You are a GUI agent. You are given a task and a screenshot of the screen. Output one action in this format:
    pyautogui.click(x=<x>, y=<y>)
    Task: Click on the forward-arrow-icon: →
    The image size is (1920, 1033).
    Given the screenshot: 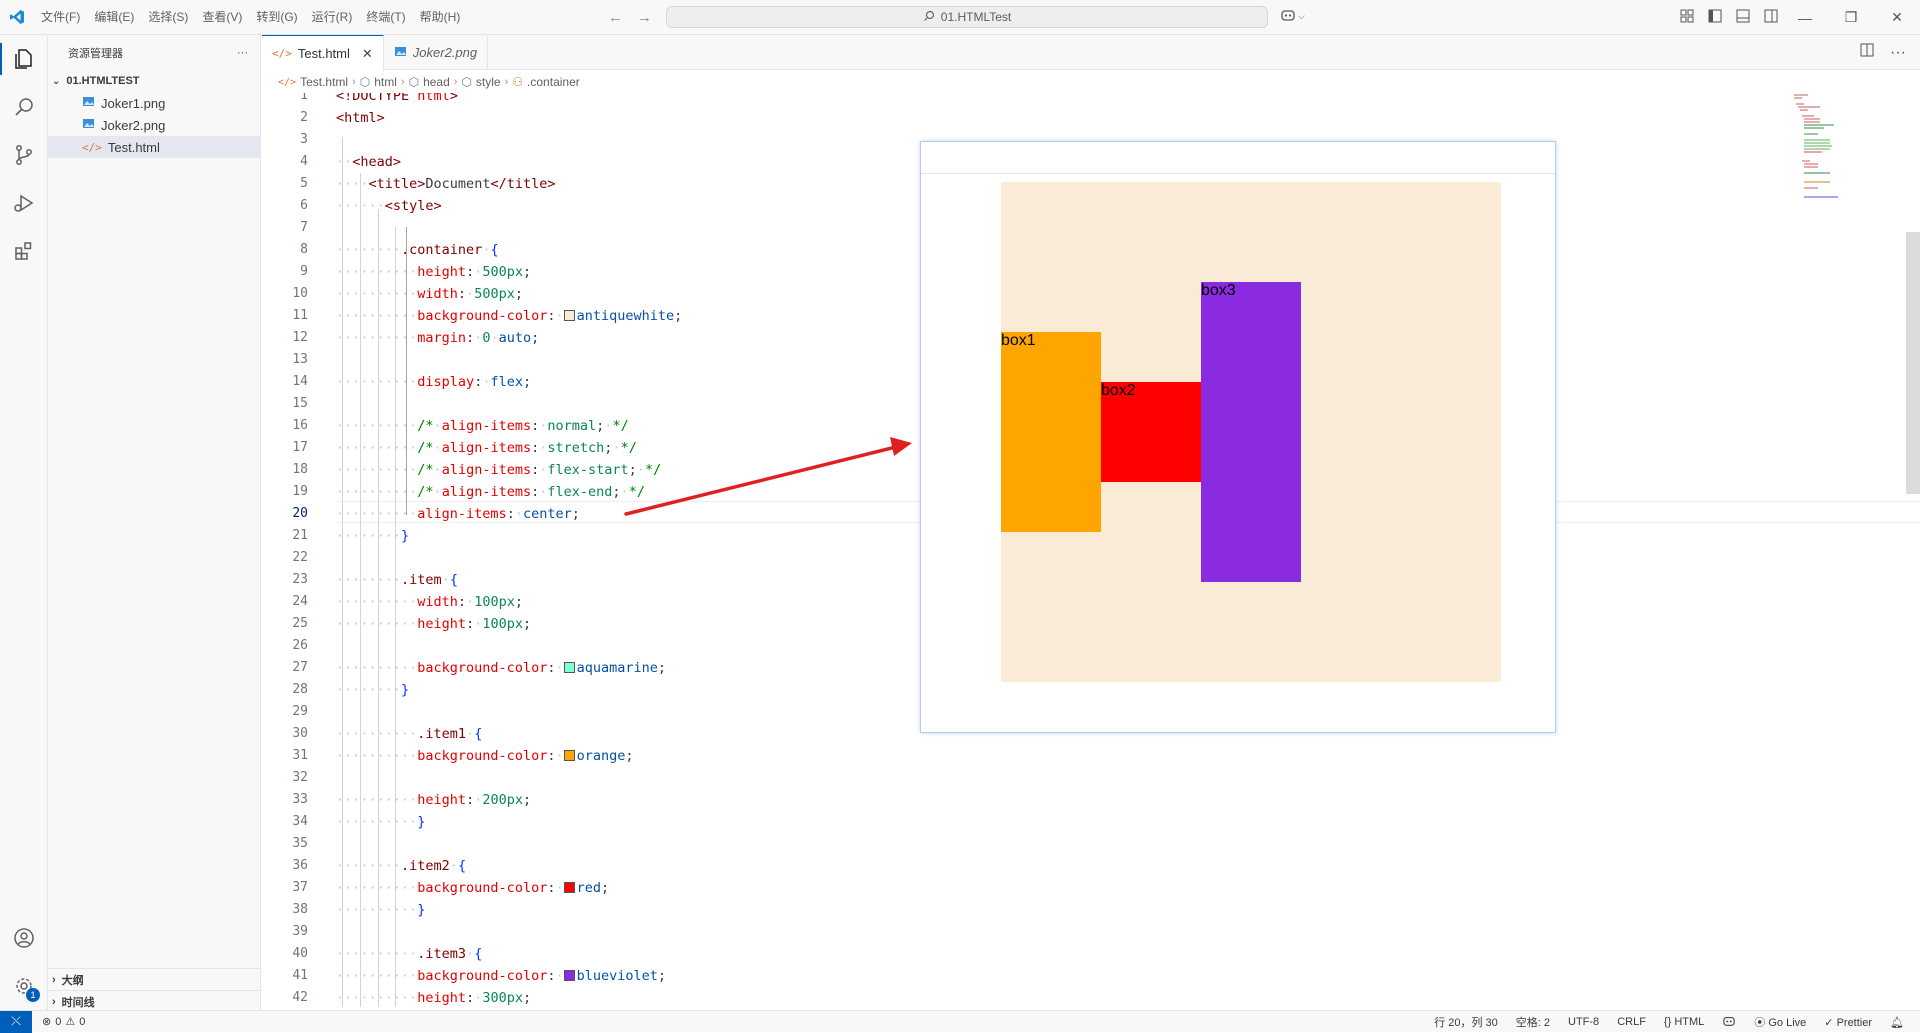 What is the action you would take?
    pyautogui.click(x=644, y=17)
    